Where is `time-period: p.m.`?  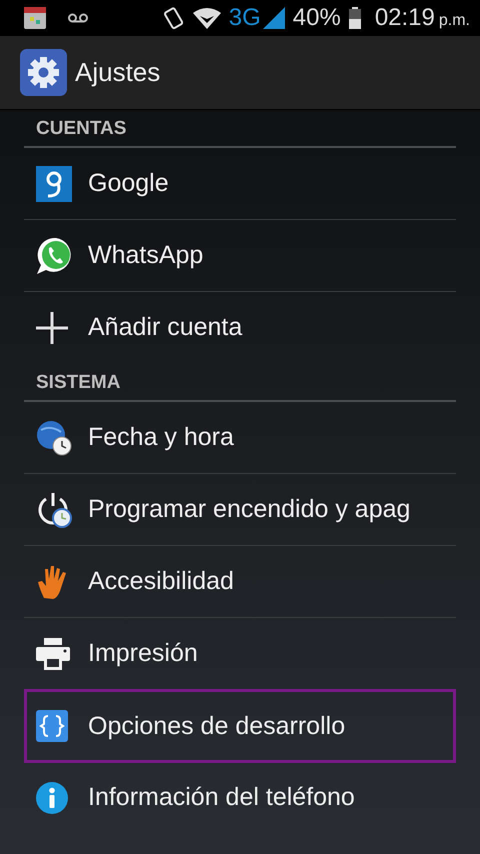
time-period: p.m. is located at coordinates (454, 21).